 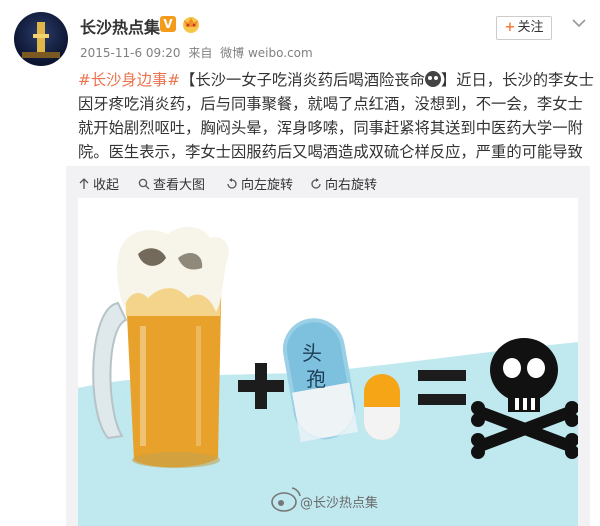 I want to click on collapse-label: 收起, so click(x=106, y=185).